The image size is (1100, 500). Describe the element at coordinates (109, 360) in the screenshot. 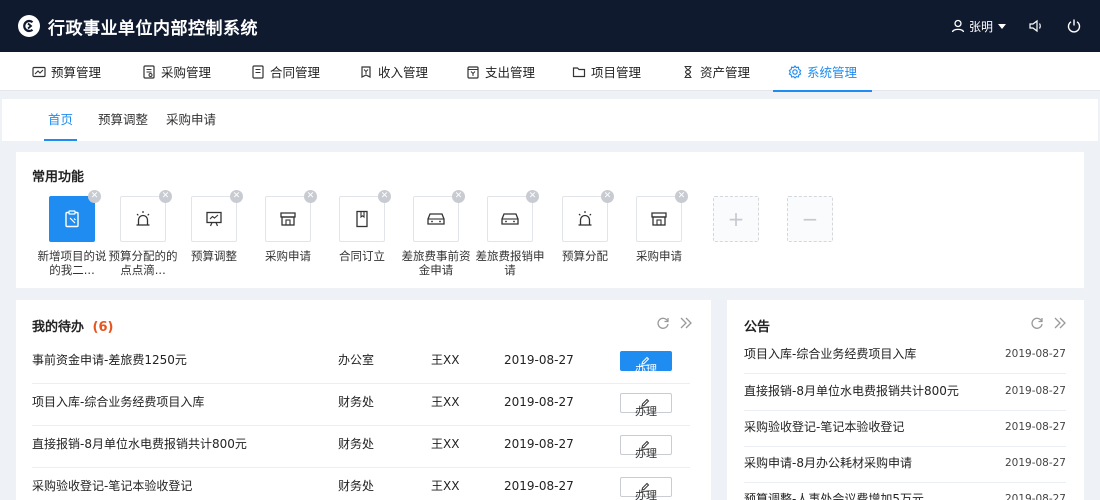

I see `todo-row-title: 事前资金申请-差旅费1250元` at that location.